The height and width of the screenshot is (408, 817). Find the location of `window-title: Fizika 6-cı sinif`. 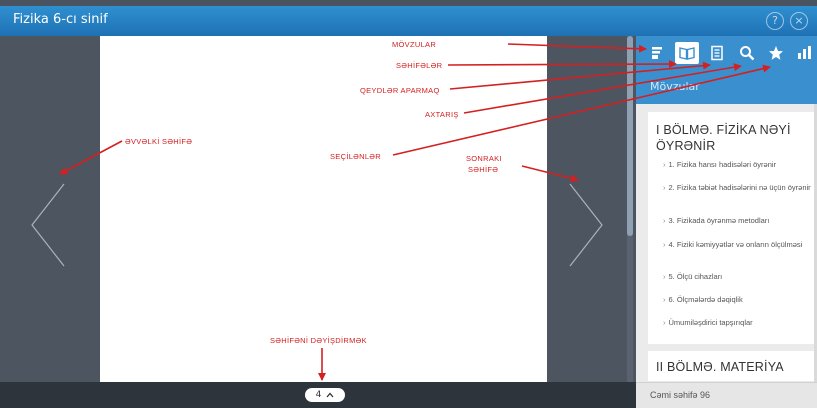

window-title: Fizika 6-cı sinif is located at coordinates (60, 19).